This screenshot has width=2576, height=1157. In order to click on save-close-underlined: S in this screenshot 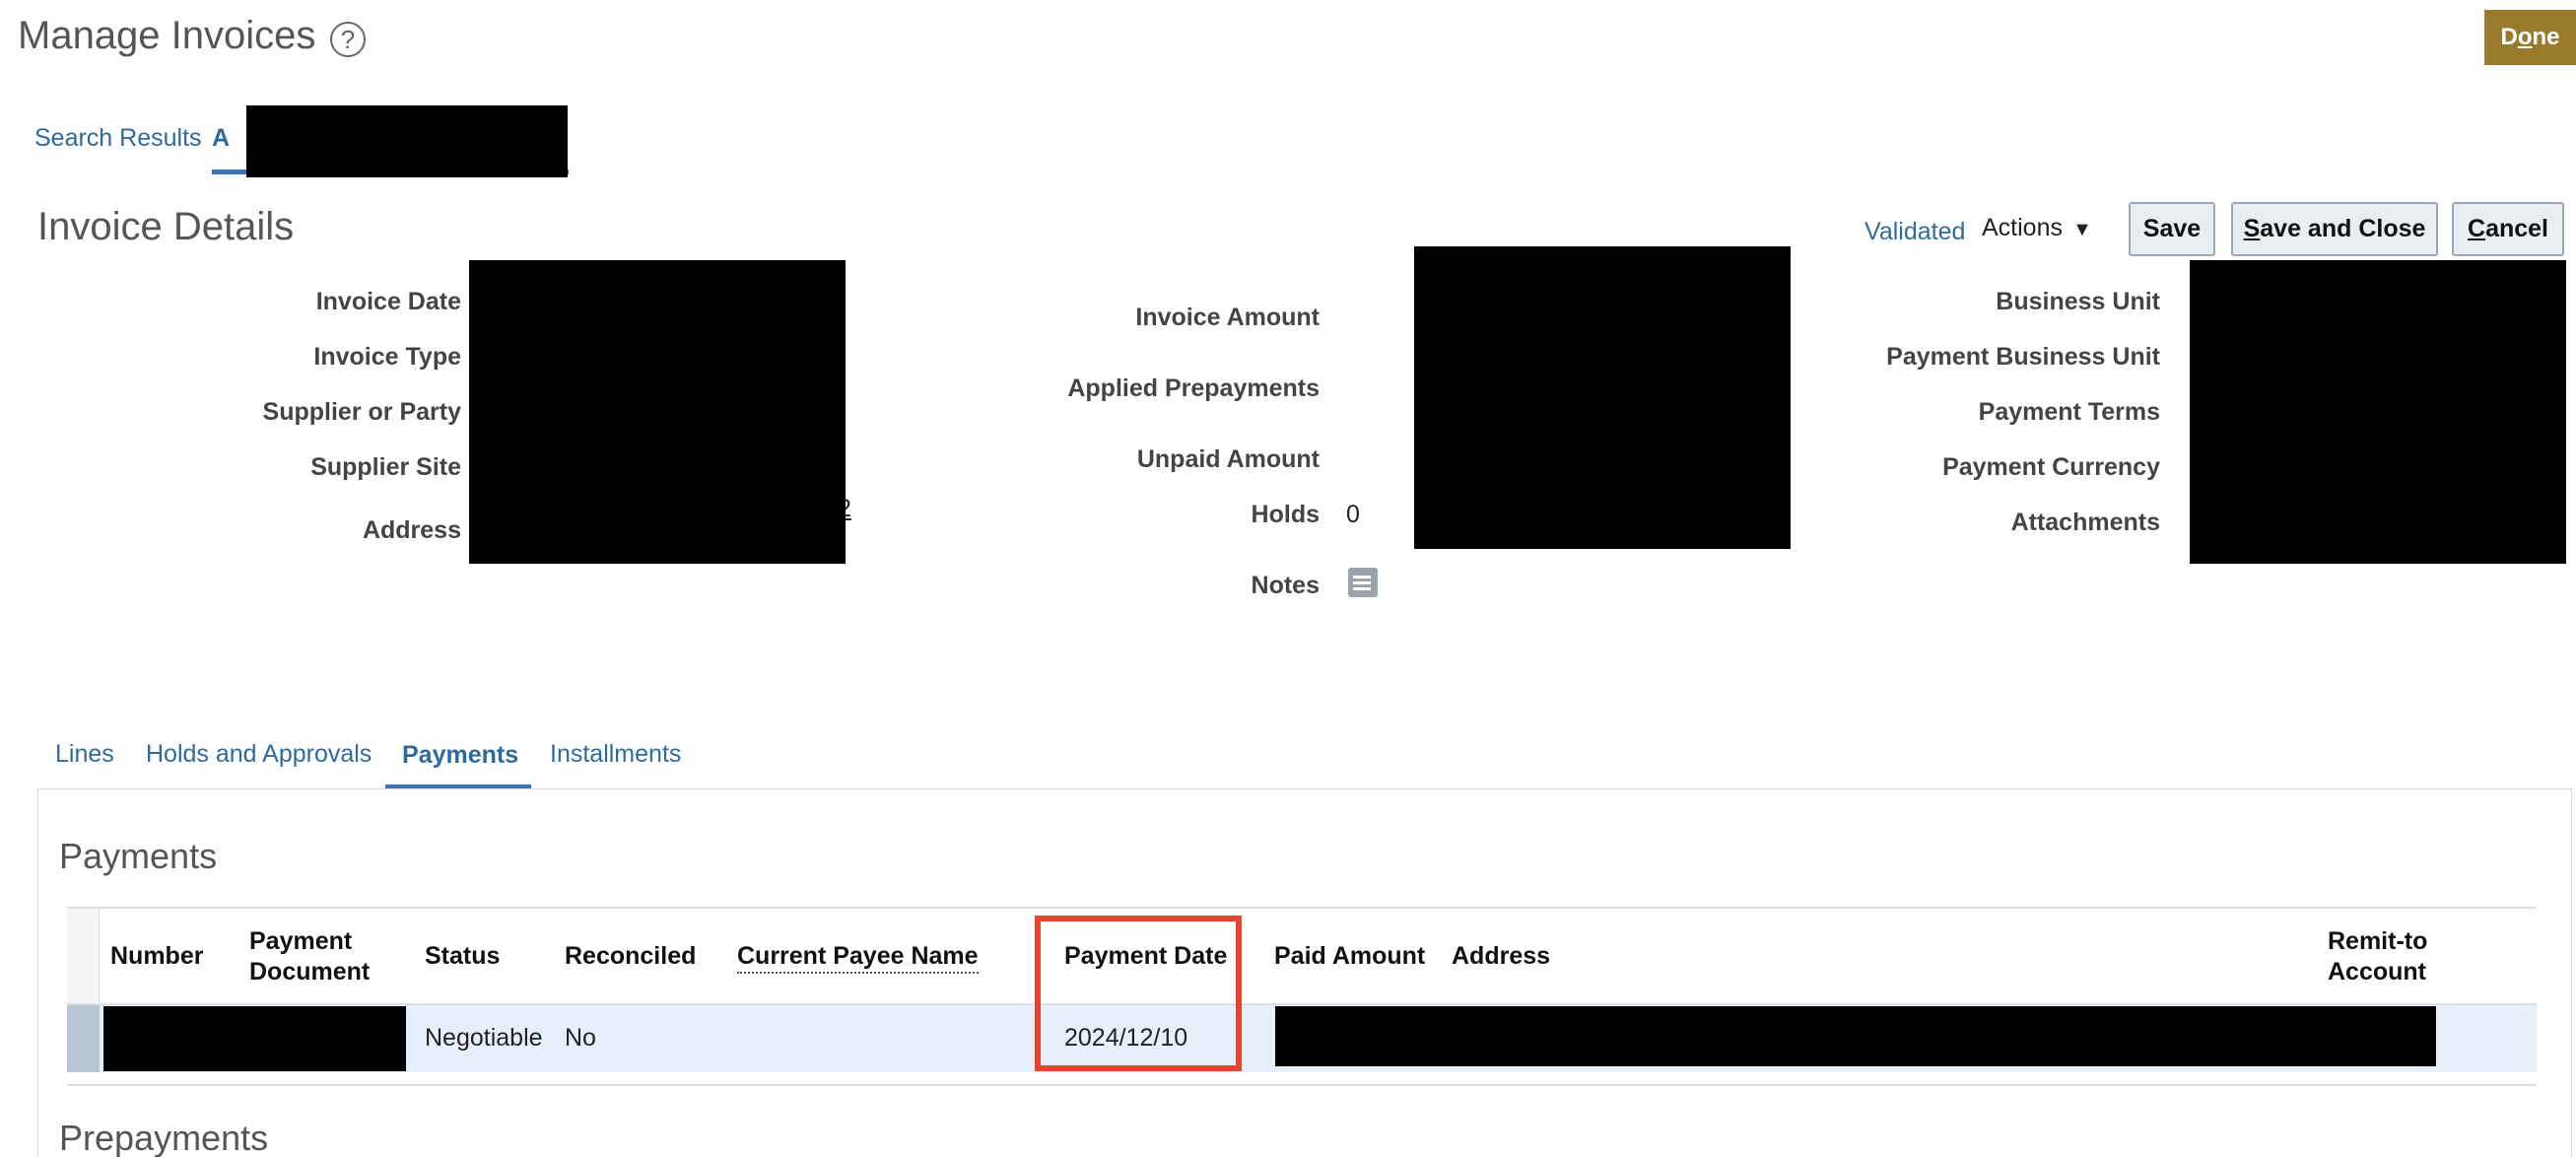, I will do `click(2252, 229)`.